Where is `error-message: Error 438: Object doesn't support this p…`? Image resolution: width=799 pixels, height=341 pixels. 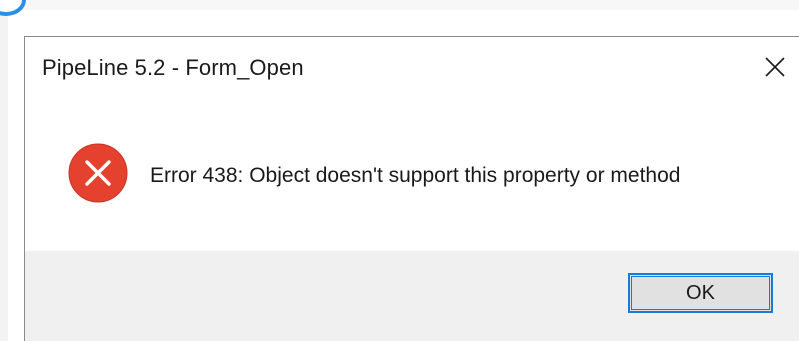 error-message: Error 438: Object doesn't support this p… is located at coordinates (415, 175).